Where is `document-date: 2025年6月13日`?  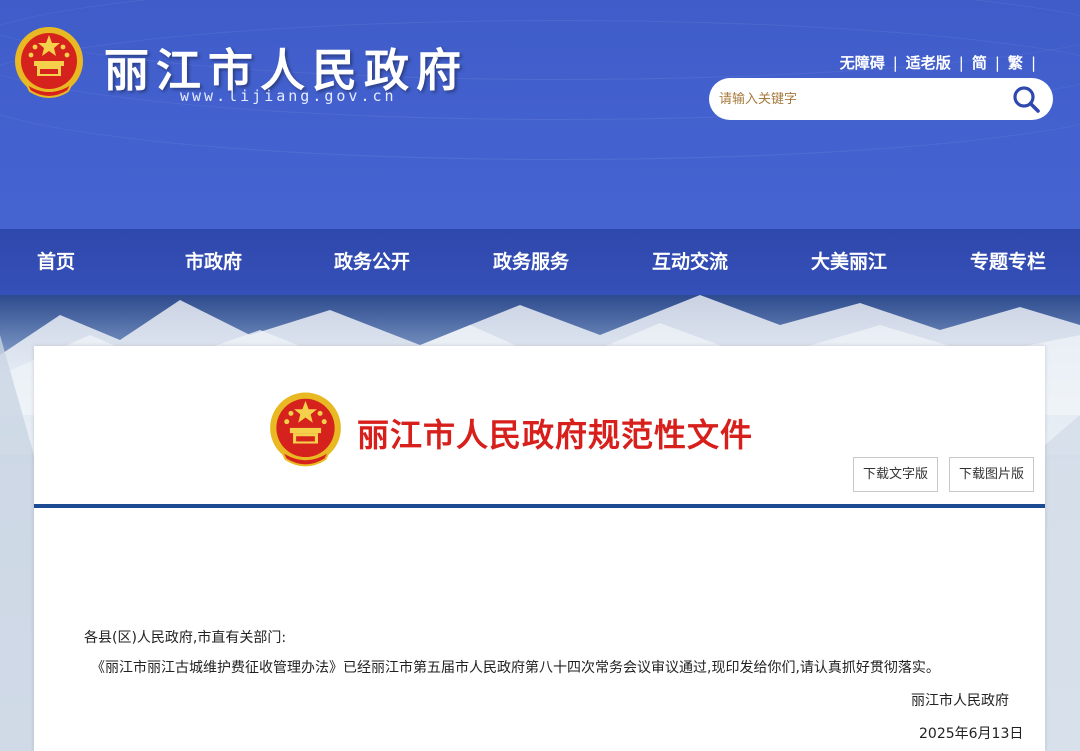
document-date: 2025年6月13日 is located at coordinates (971, 734).